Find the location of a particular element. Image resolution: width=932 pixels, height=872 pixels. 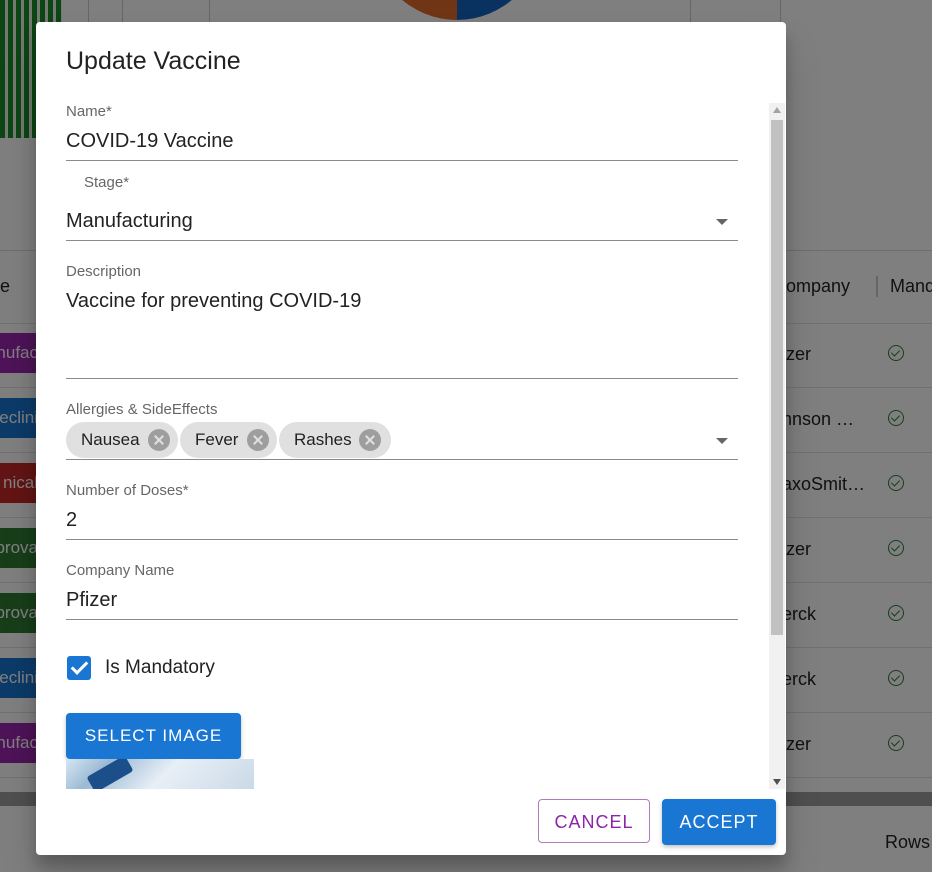

dialog-scrollbar is located at coordinates (777, 446).